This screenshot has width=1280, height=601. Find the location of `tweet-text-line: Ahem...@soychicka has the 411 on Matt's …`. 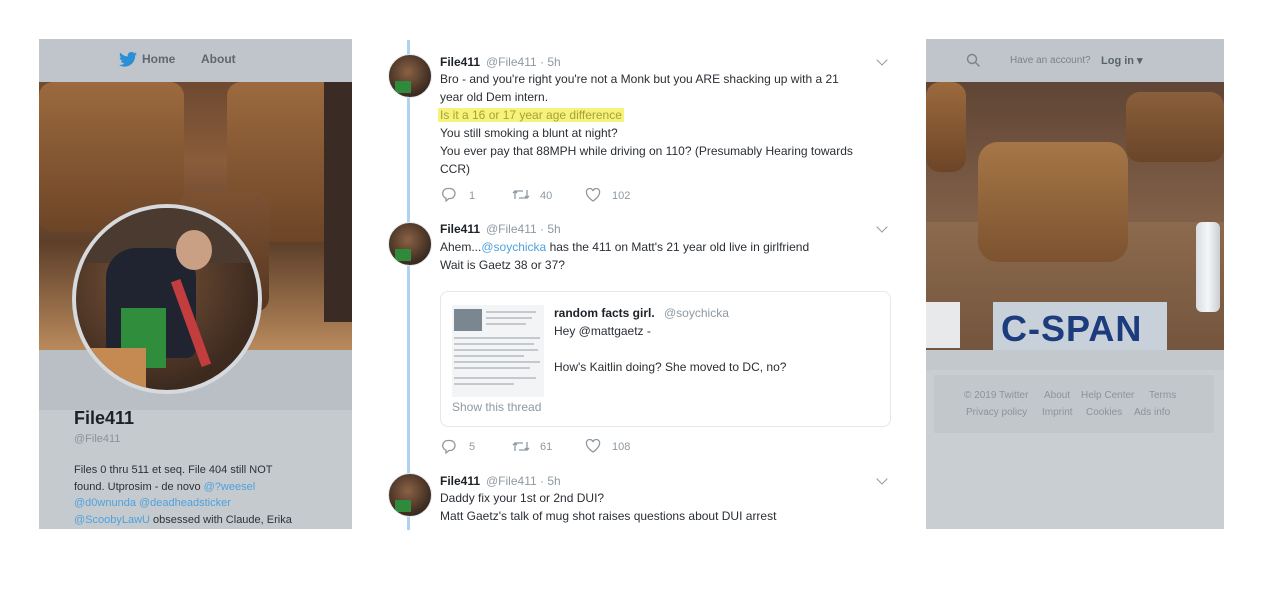

tweet-text-line: Ahem...@soychicka has the 411 on Matt's … is located at coordinates (624, 247).